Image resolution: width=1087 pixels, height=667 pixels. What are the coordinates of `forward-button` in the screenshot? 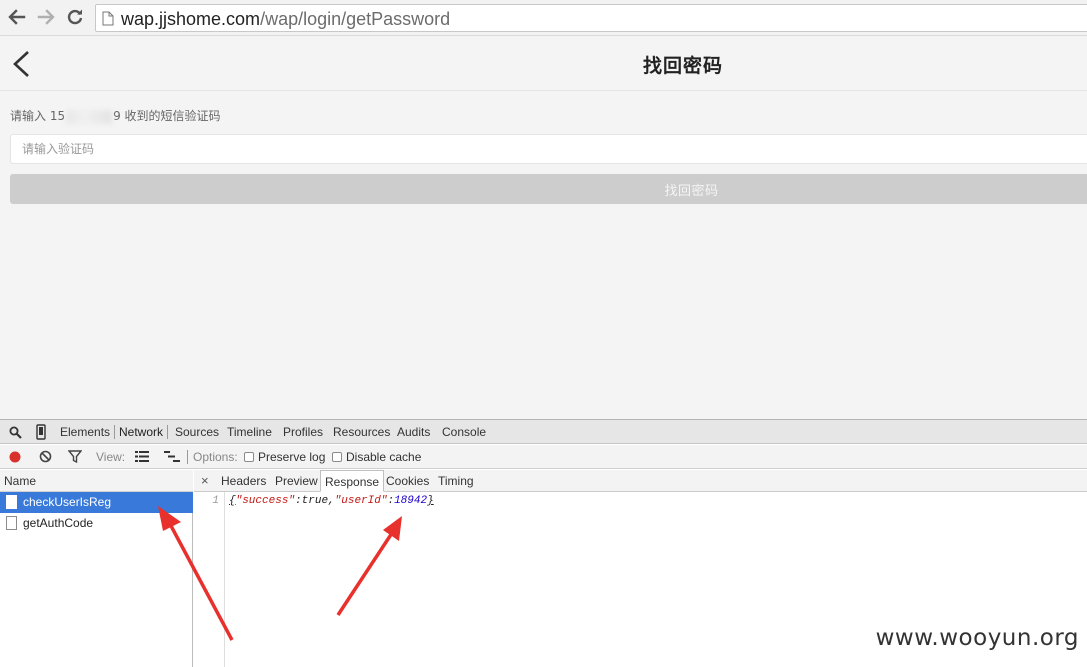 It's located at (46, 17).